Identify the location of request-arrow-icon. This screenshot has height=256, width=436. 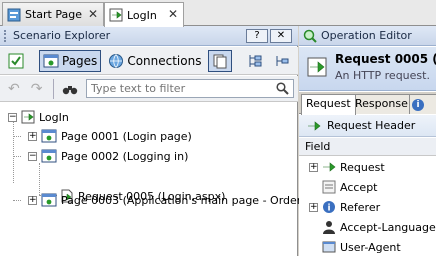
(317, 67).